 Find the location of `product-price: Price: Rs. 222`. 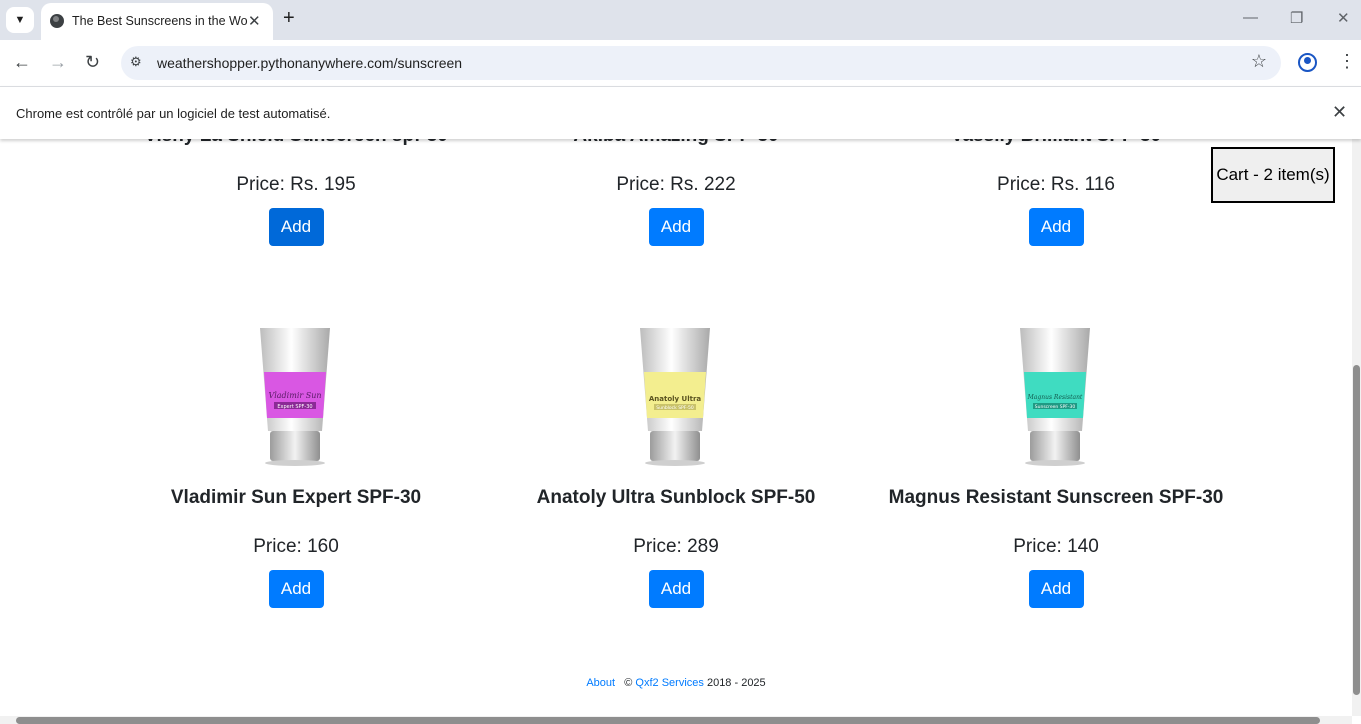

product-price: Price: Rs. 222 is located at coordinates (676, 184).